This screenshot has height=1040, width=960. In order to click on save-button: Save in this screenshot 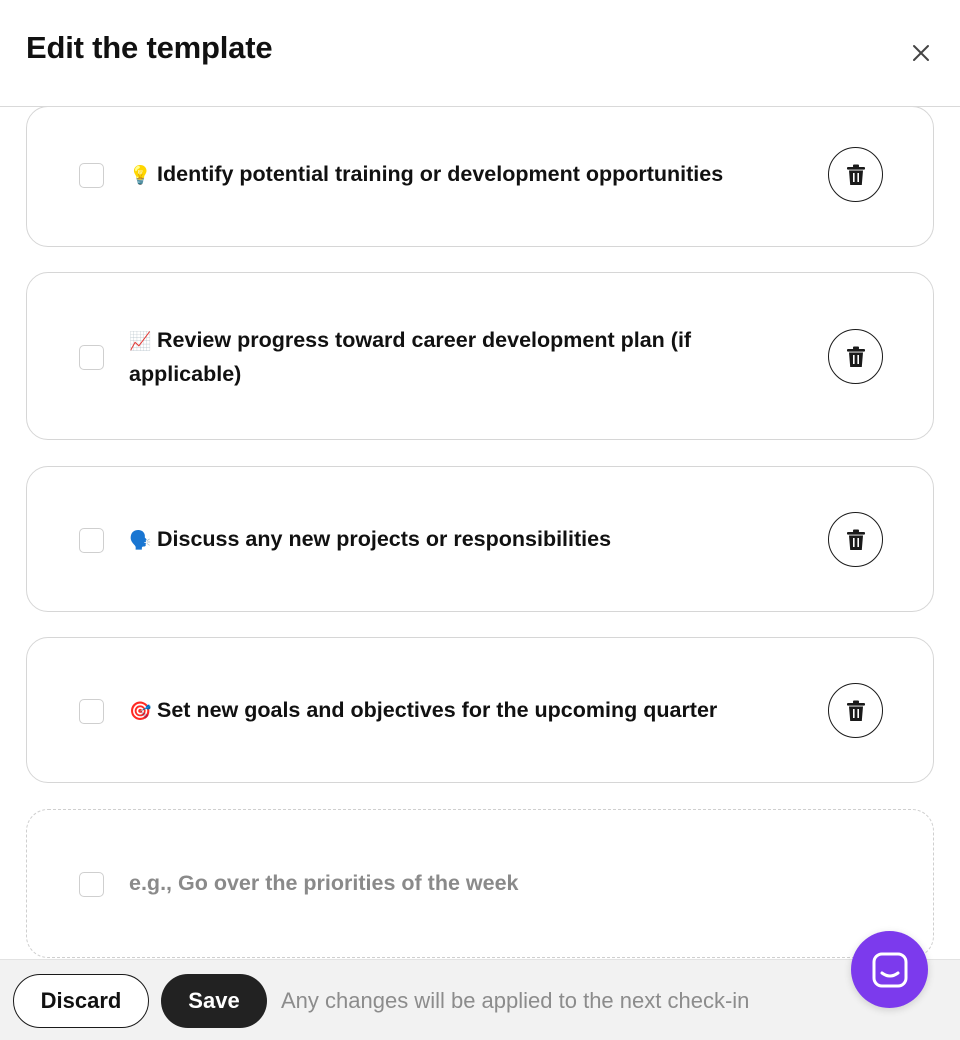, I will do `click(214, 1001)`.